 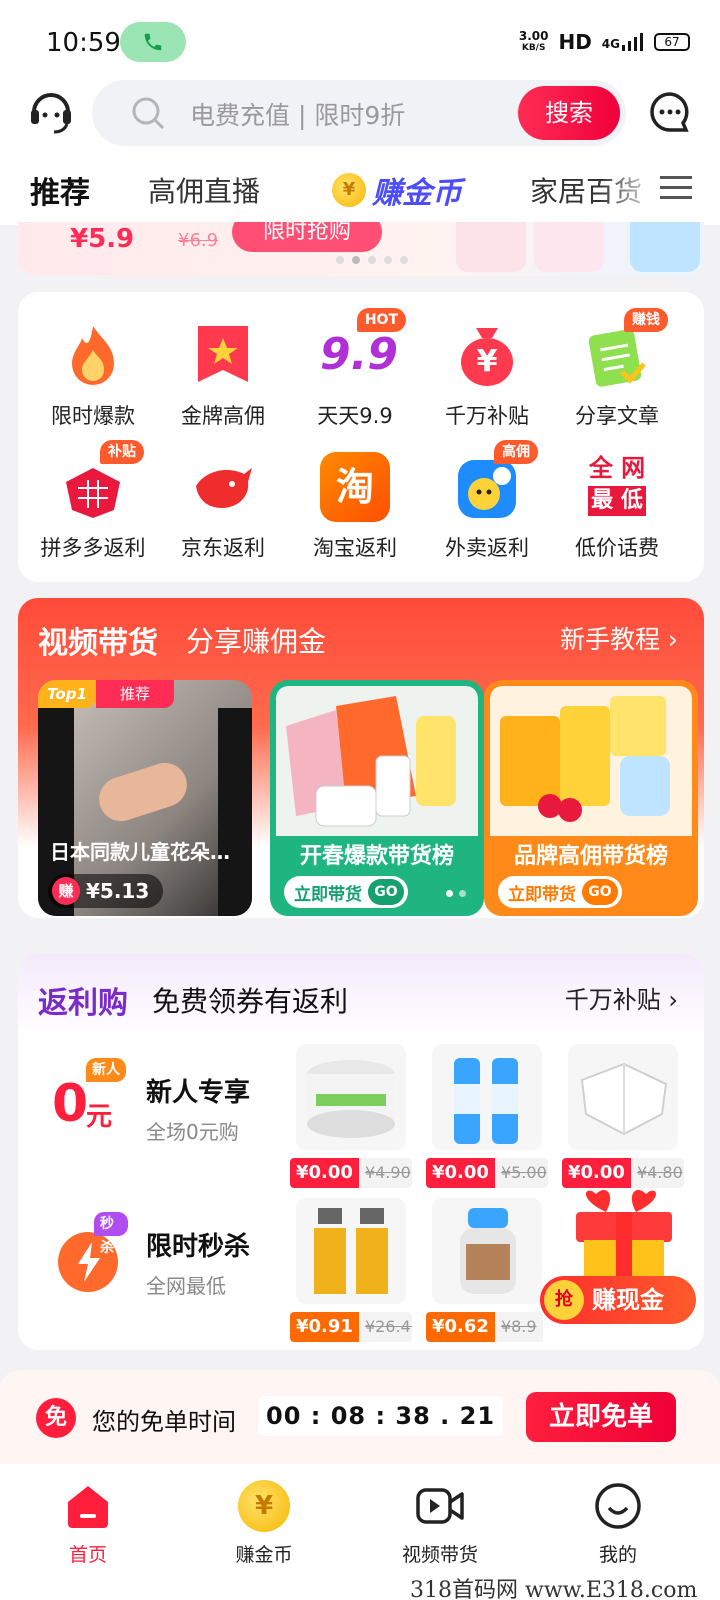 I want to click on banner-pagination, so click(x=372, y=260).